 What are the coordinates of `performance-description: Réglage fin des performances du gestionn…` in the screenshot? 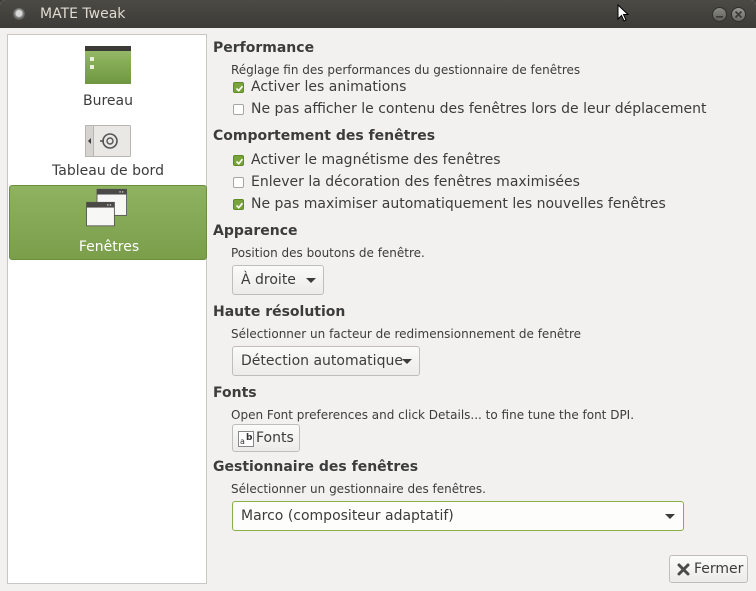 It's located at (406, 70).